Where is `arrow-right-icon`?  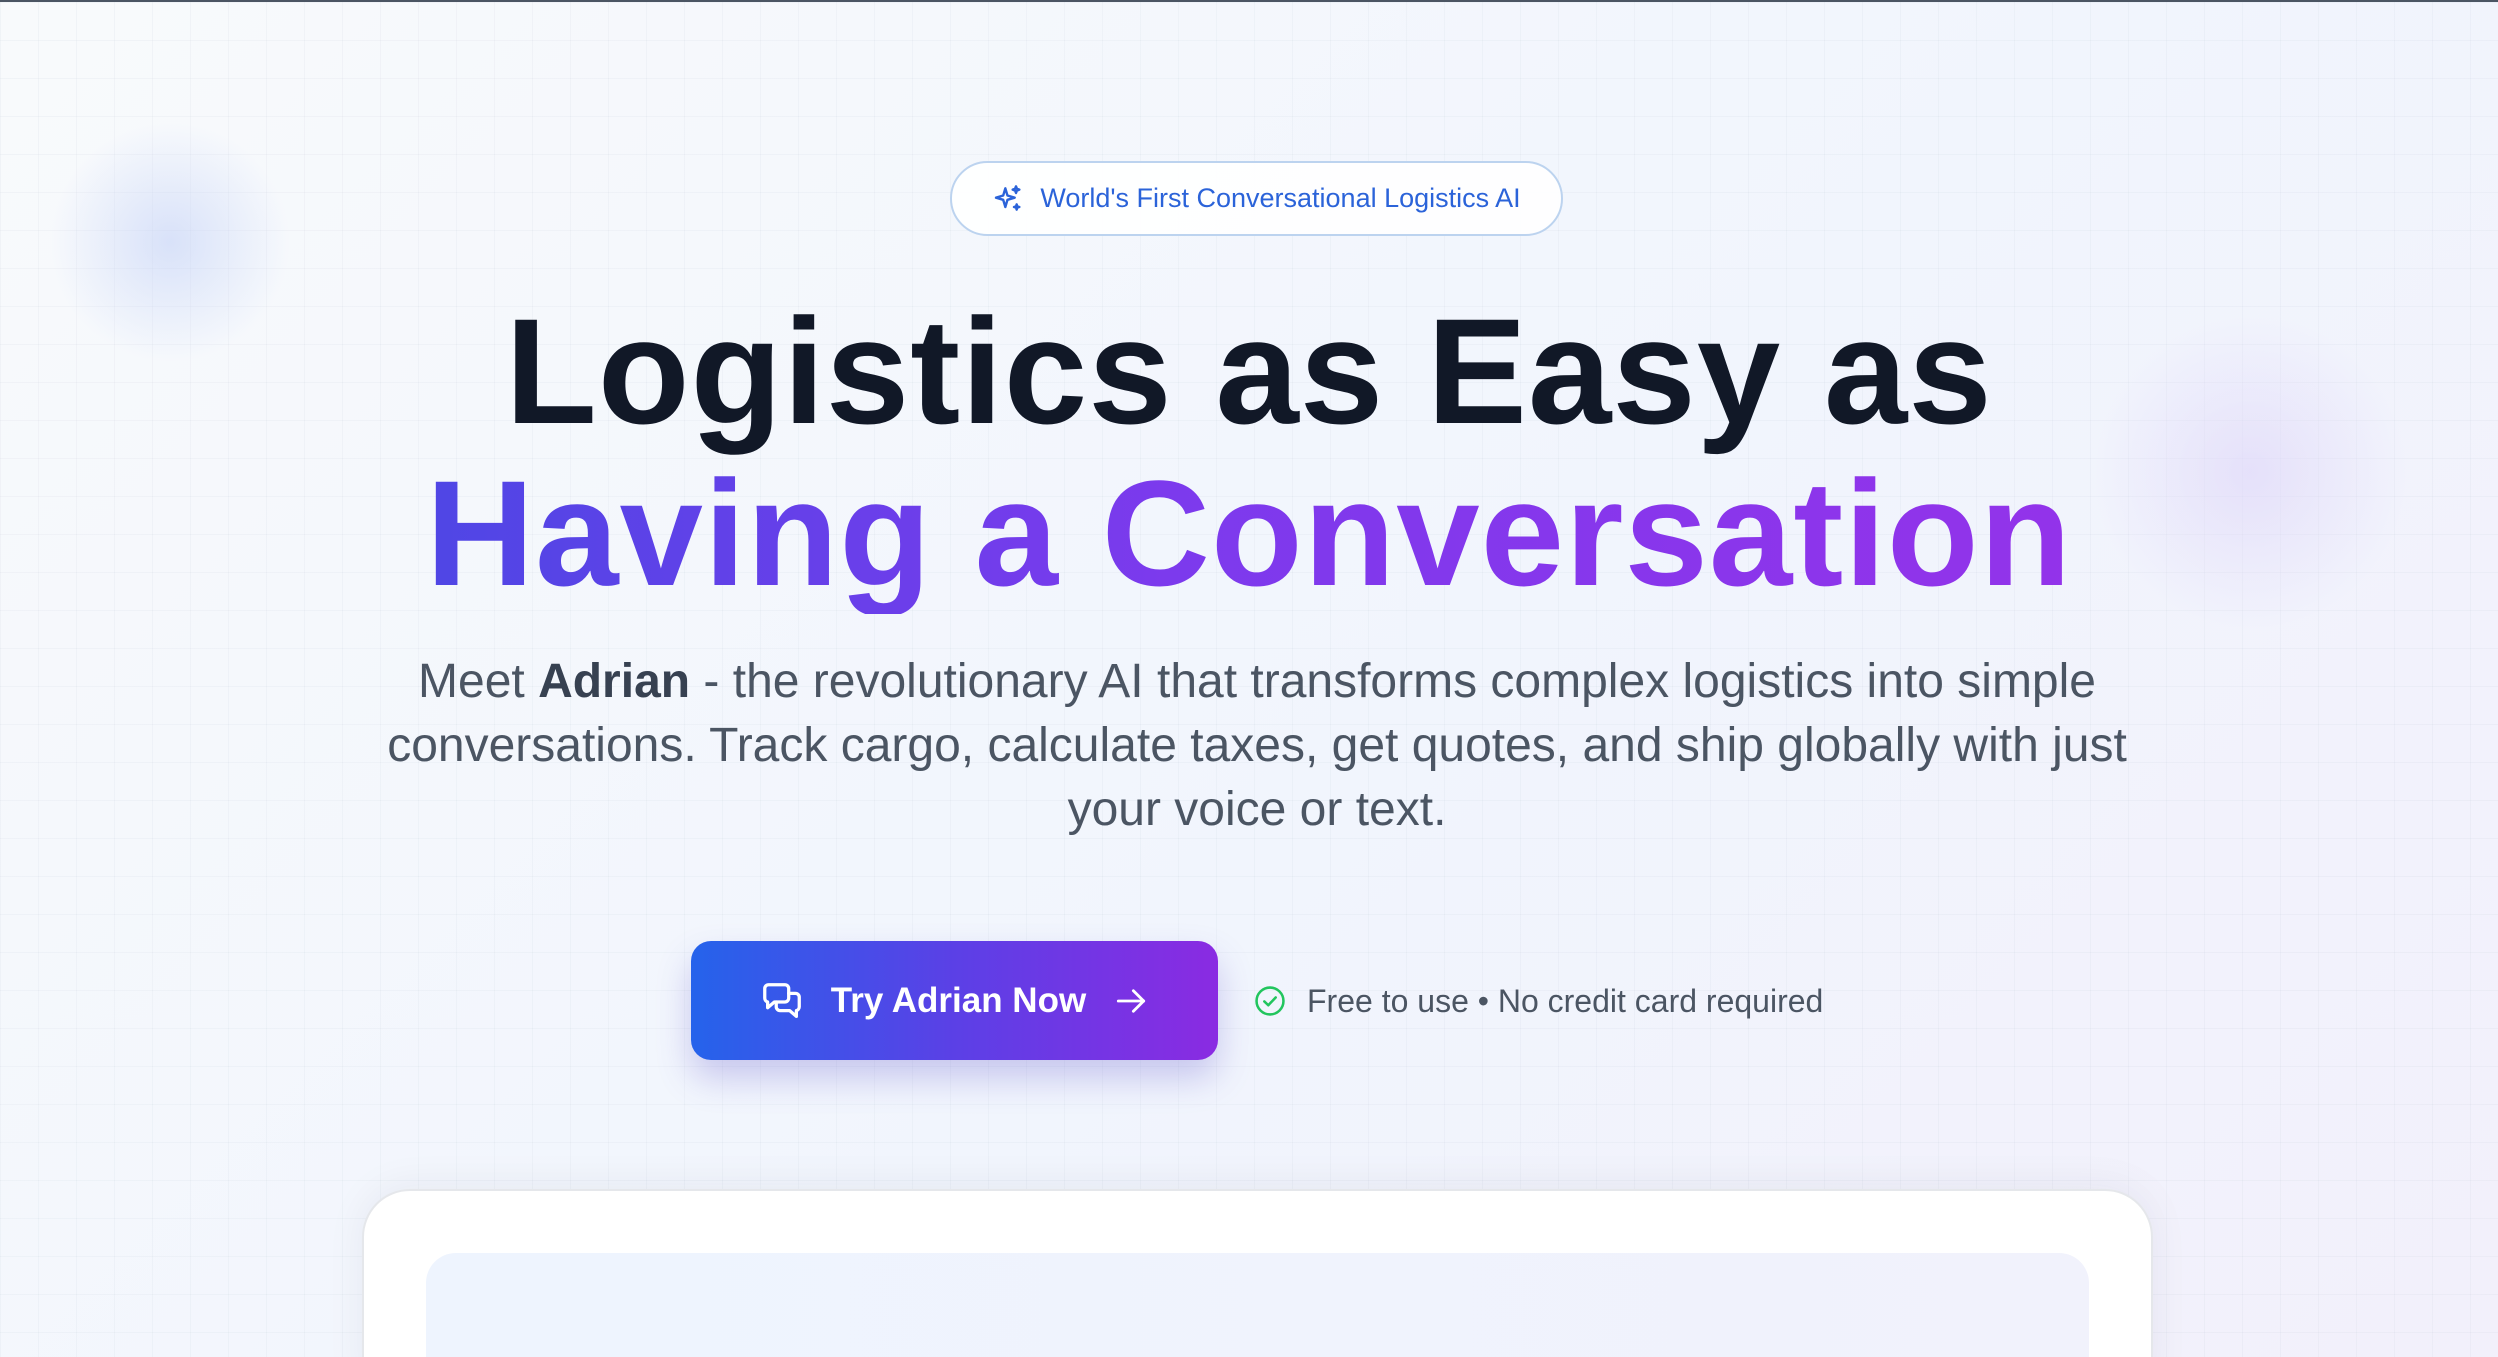 arrow-right-icon is located at coordinates (1131, 1000).